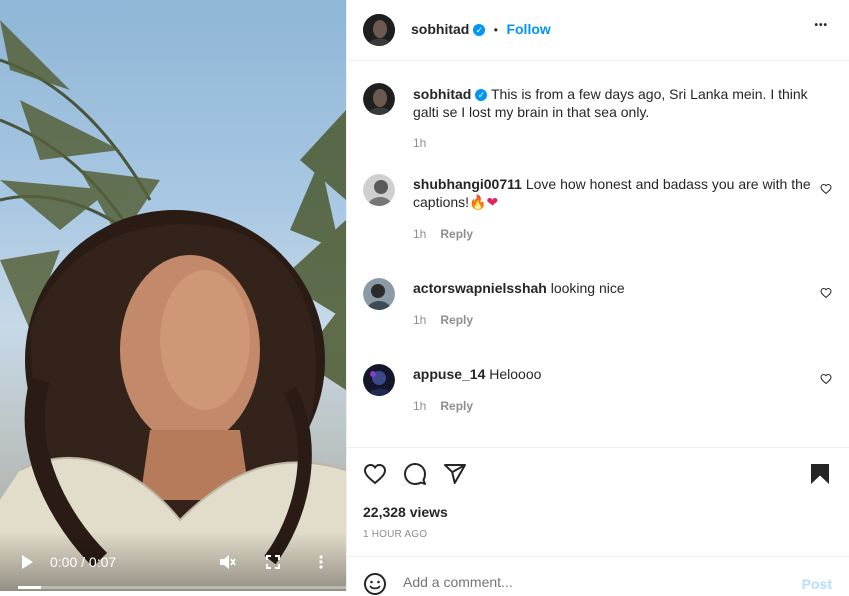 The height and width of the screenshot is (596, 849). I want to click on caption-avatar, so click(379, 99).